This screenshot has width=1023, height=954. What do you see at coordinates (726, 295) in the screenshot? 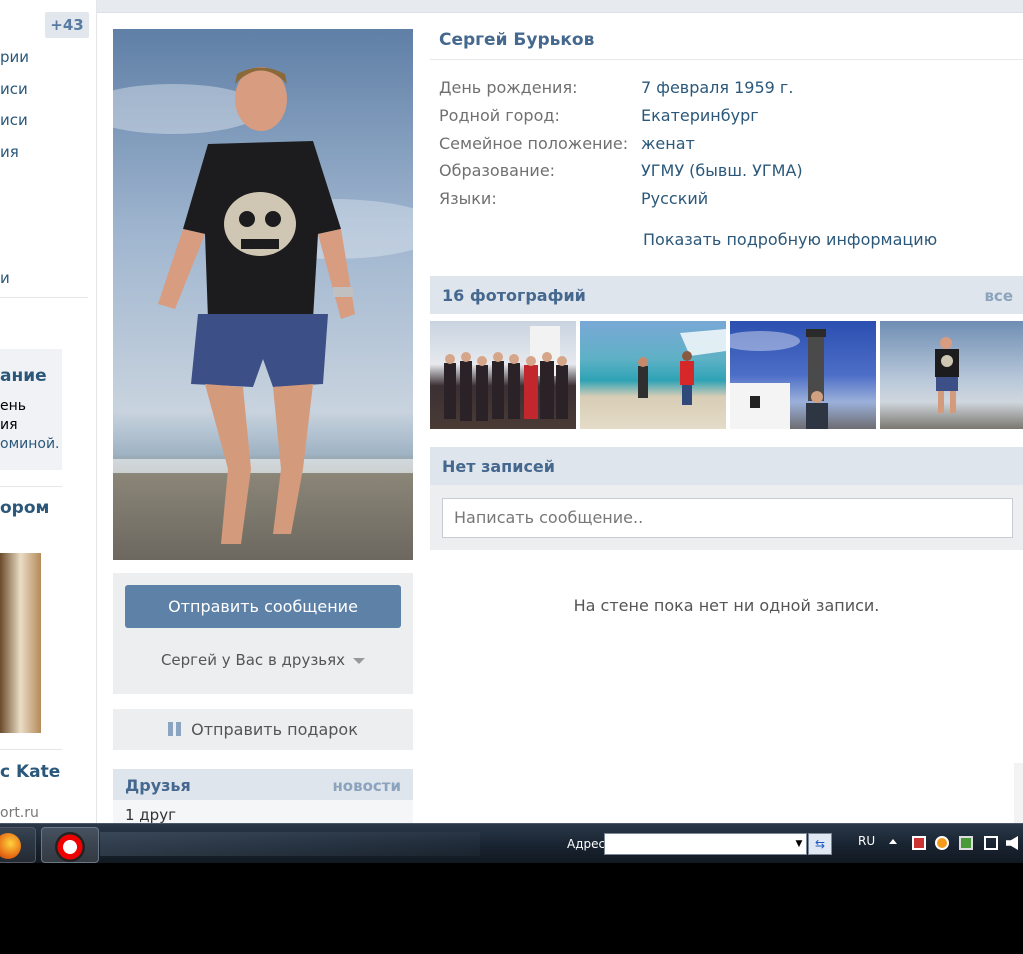
I see `photos-block-header: 16 фотографий все` at bounding box center [726, 295].